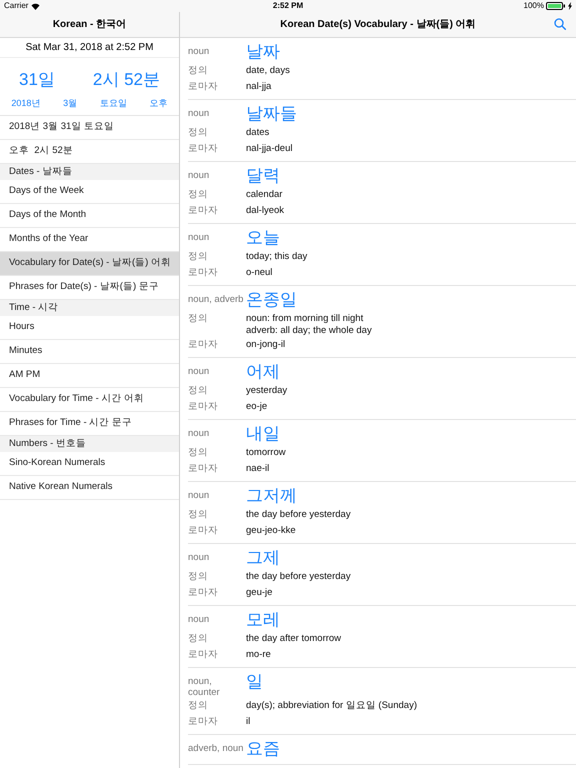 The height and width of the screenshot is (768, 576). I want to click on romanization-text: on-jong-il, so click(266, 345).